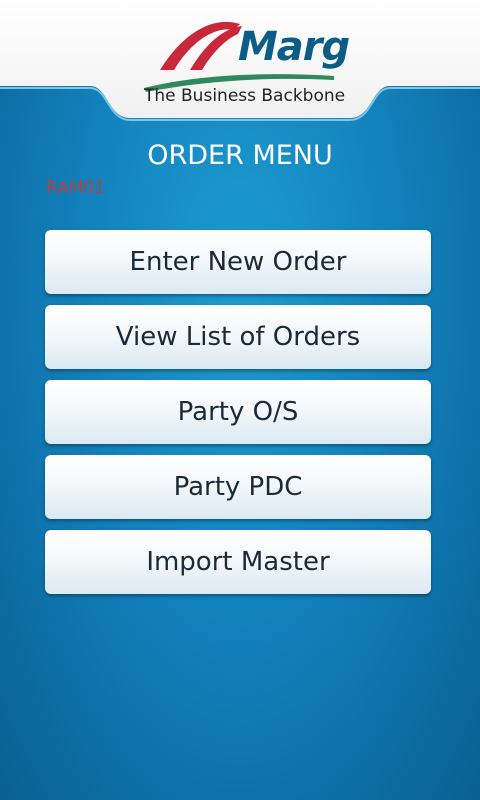 The image size is (480, 800). What do you see at coordinates (76, 188) in the screenshot?
I see `user-code-label: RAM01` at bounding box center [76, 188].